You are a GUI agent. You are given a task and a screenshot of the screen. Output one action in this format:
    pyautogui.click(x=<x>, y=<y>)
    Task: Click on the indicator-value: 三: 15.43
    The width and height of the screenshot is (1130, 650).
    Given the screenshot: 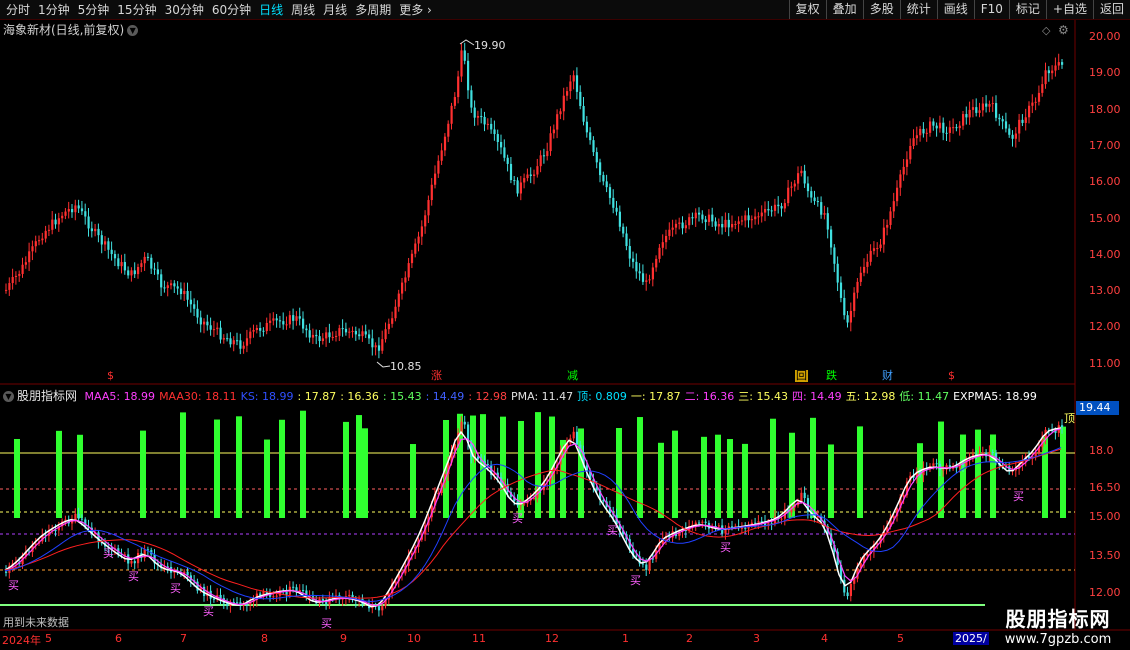 What is the action you would take?
    pyautogui.click(x=763, y=396)
    